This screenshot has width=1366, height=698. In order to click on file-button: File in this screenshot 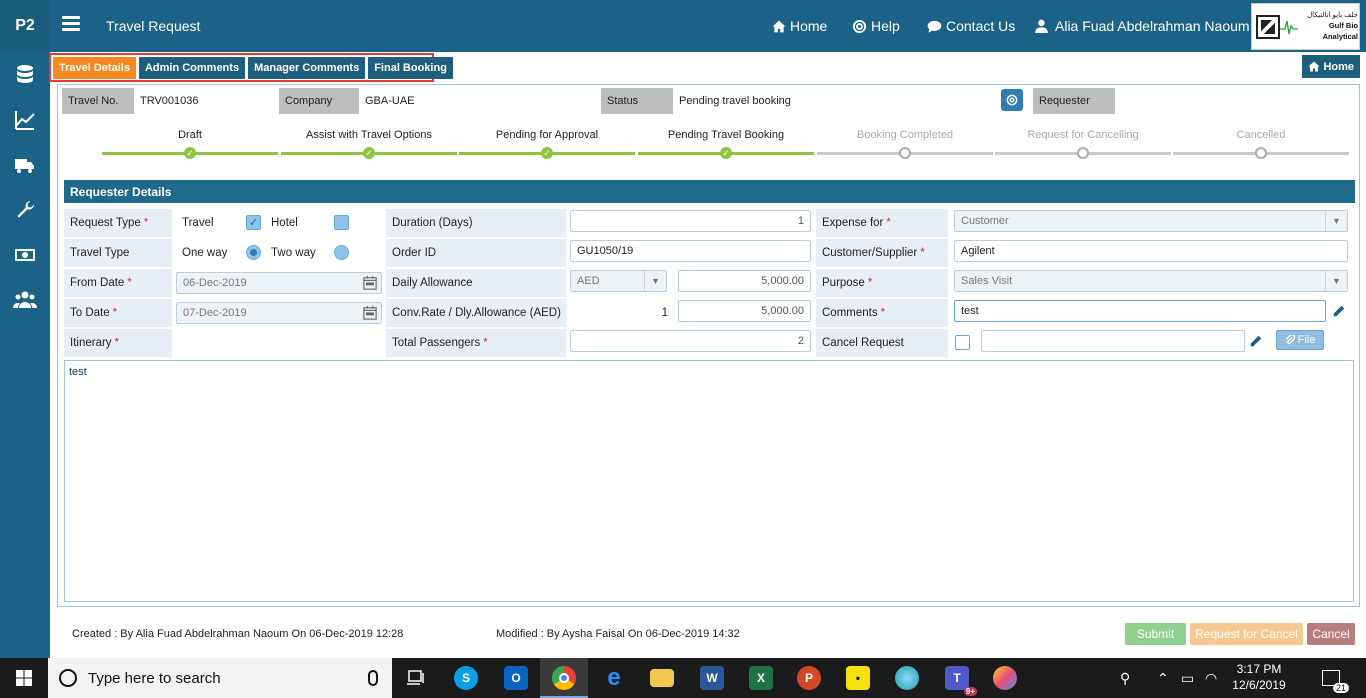, I will do `click(1300, 340)`.